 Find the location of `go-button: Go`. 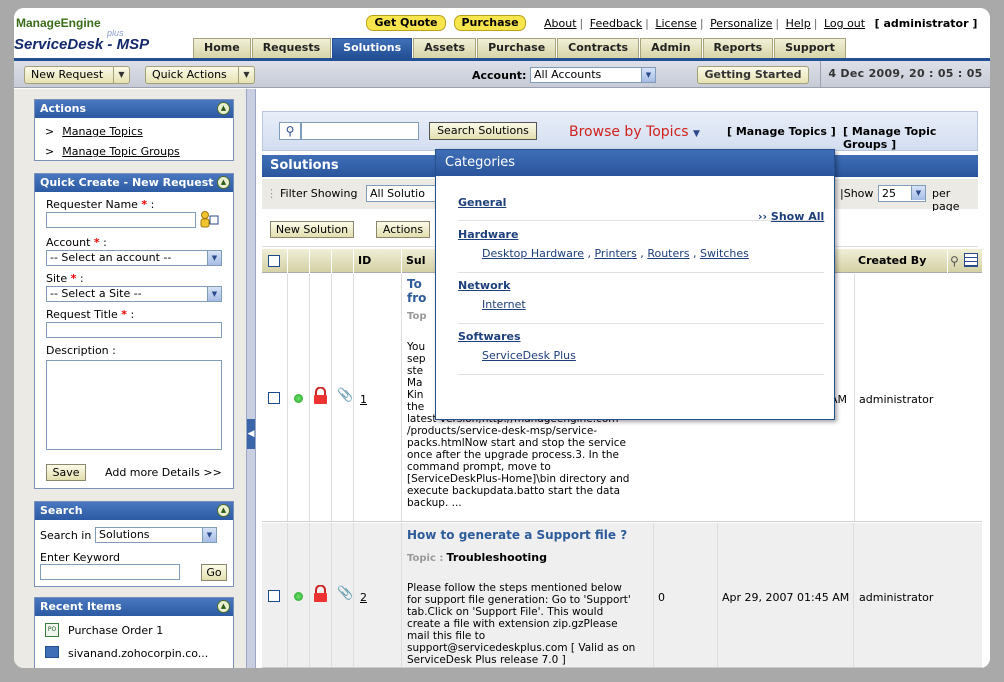

go-button: Go is located at coordinates (214, 572).